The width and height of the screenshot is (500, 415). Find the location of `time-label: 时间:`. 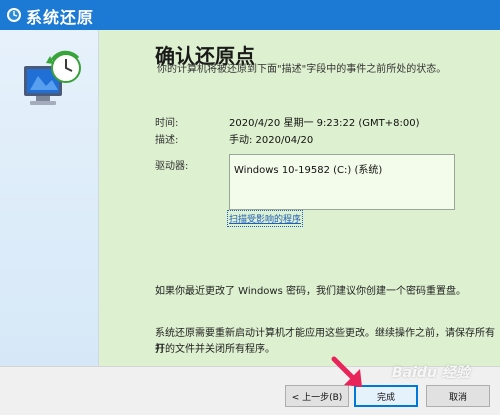

time-label: 时间: is located at coordinates (167, 123).